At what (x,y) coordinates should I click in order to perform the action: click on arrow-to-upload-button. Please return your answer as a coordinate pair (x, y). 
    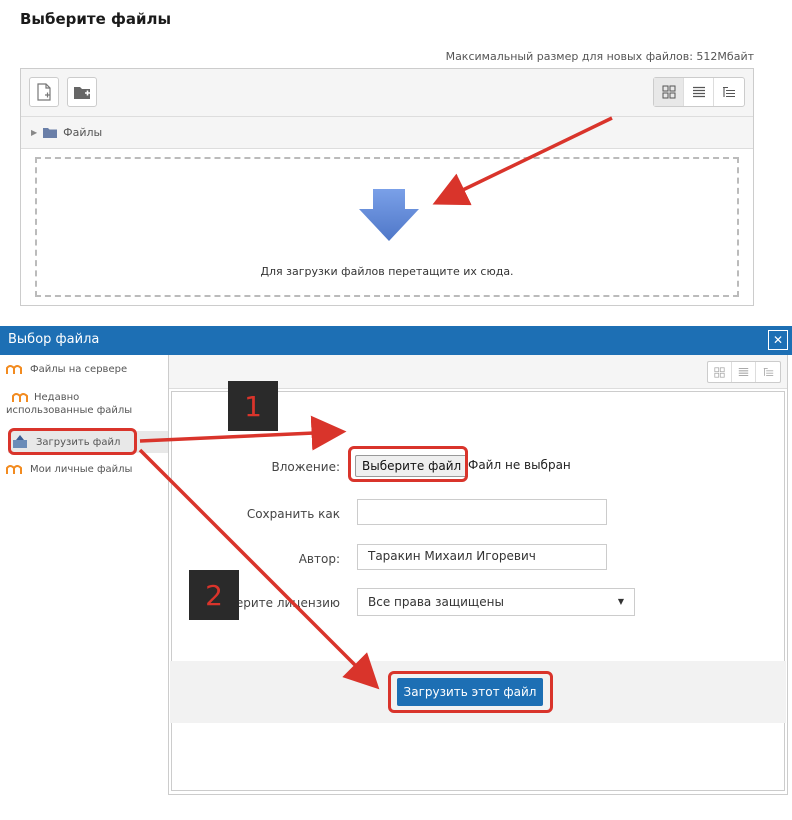
    Looking at the image, I should click on (259, 569).